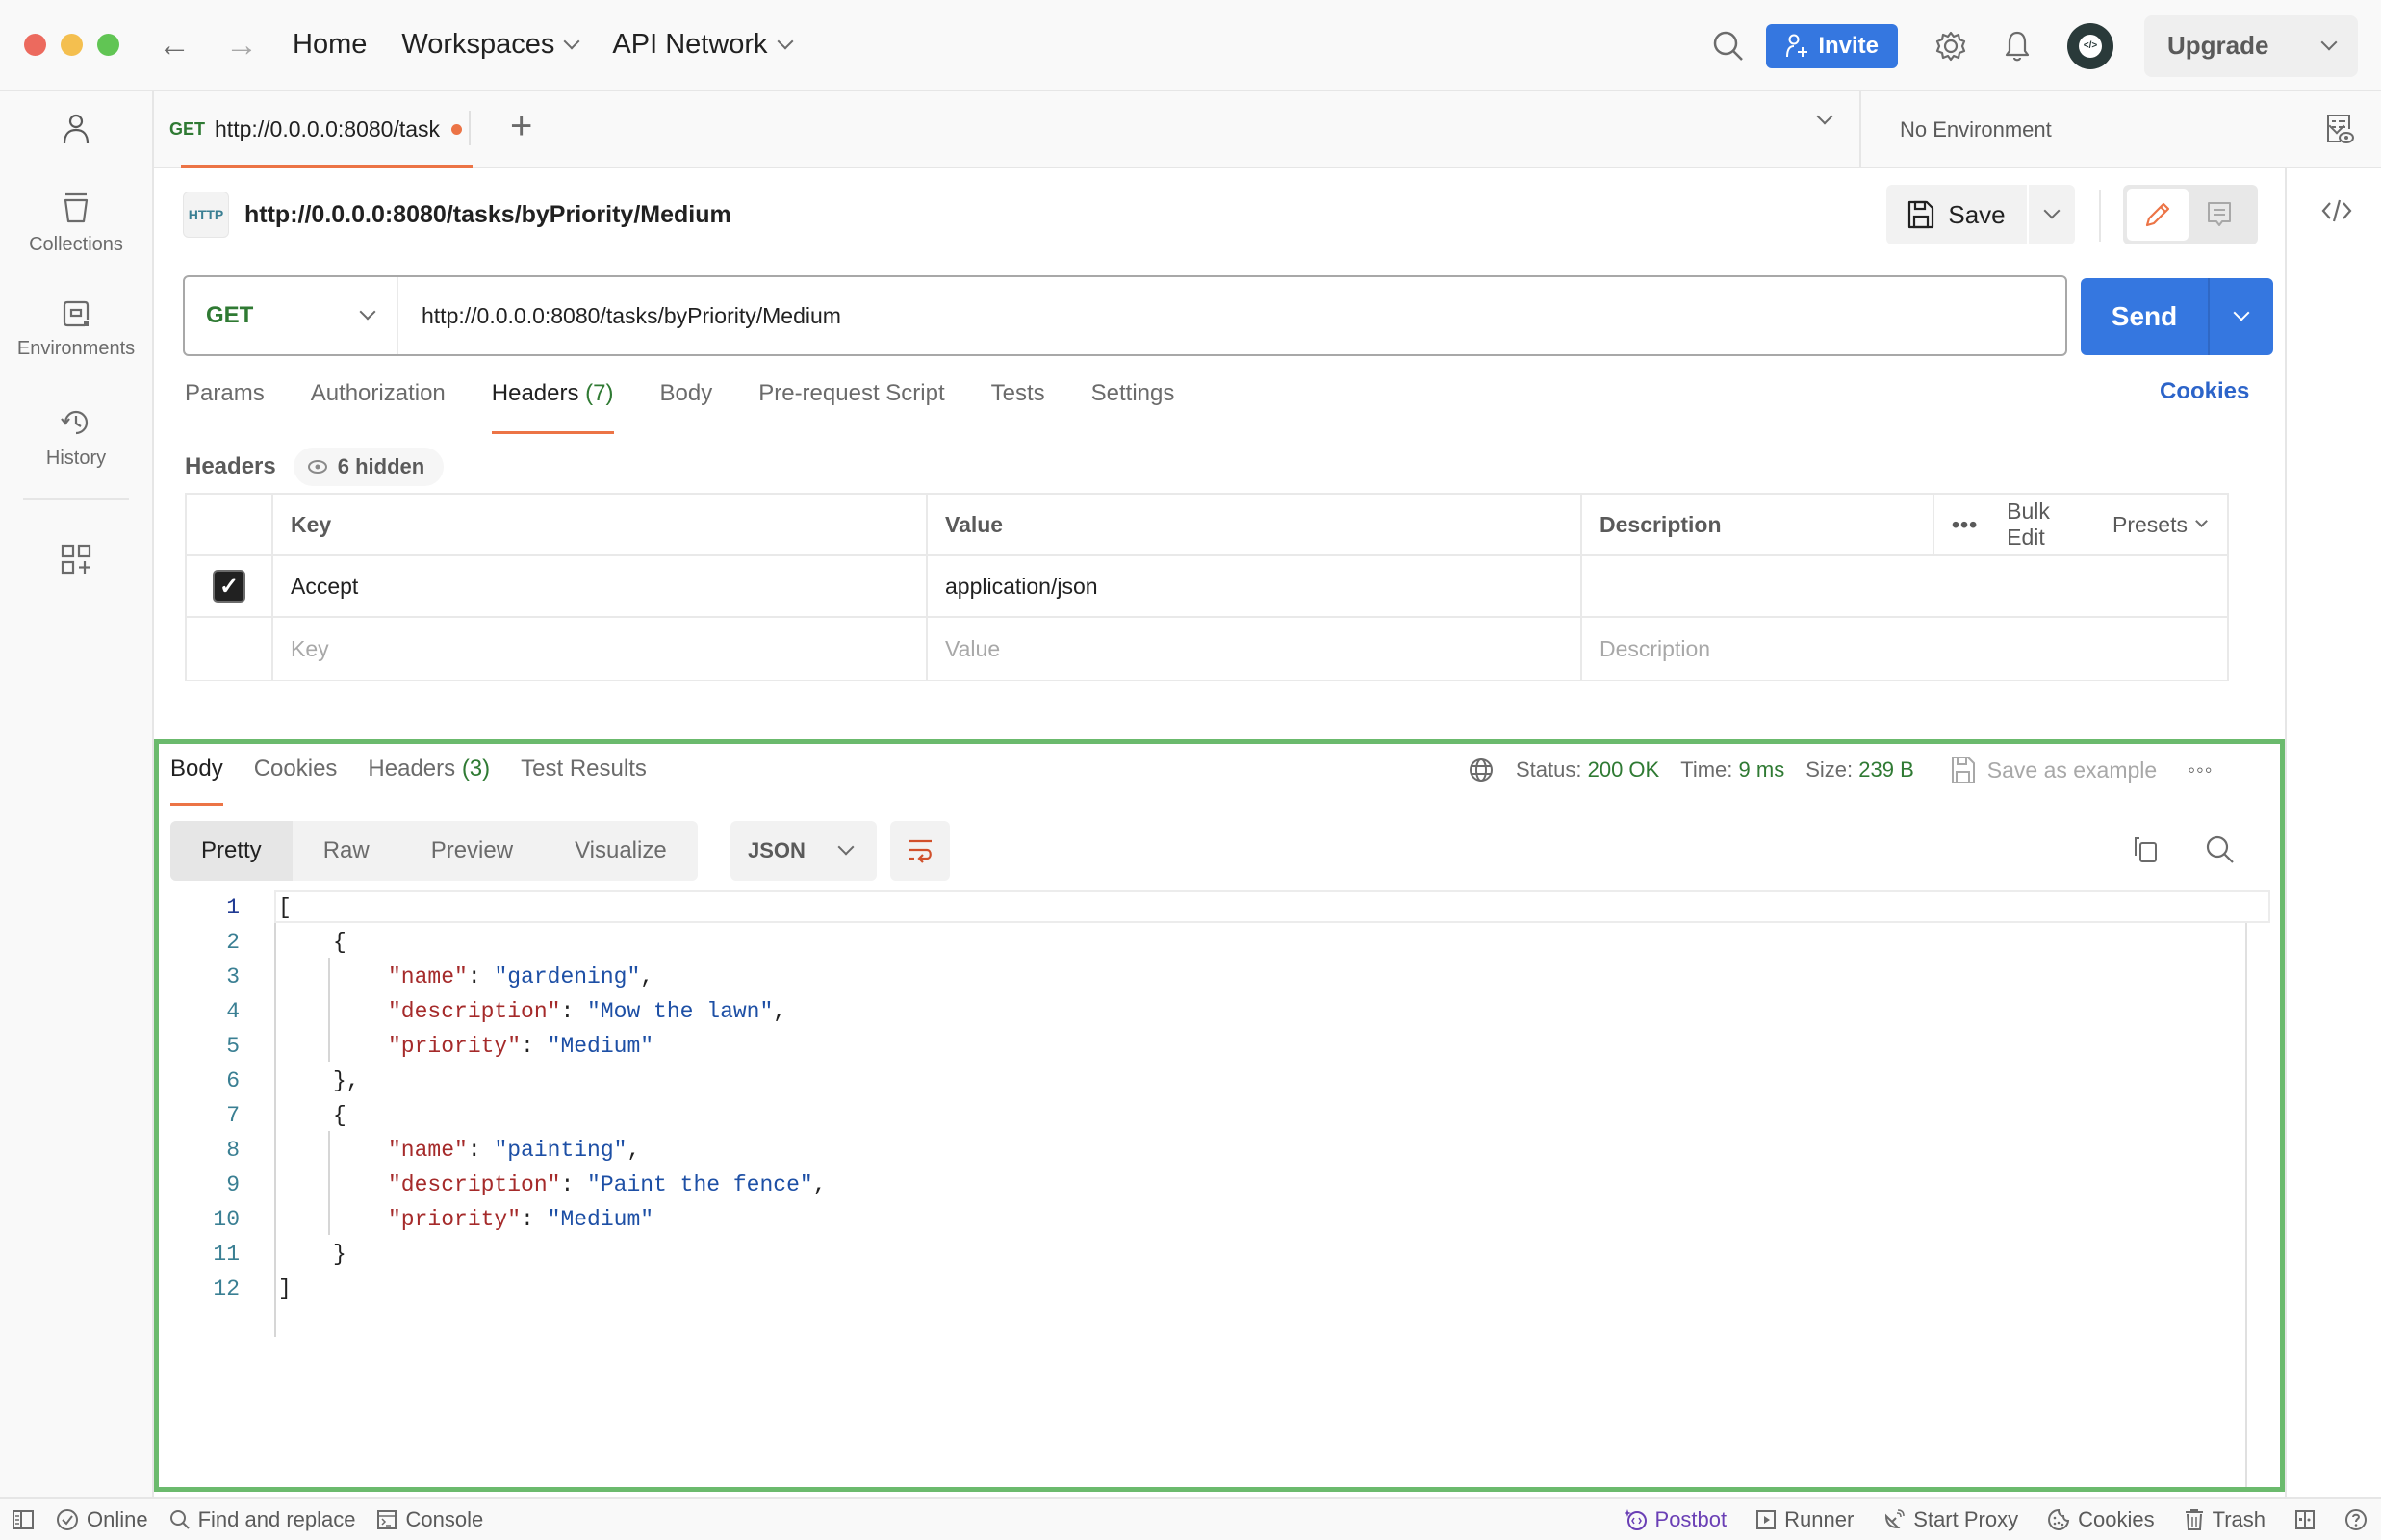 The width and height of the screenshot is (2381, 1540). I want to click on eye-icon, so click(317, 467).